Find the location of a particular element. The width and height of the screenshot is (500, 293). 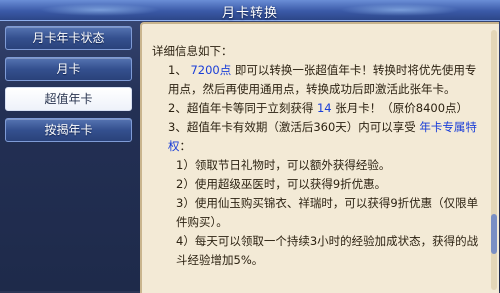

window-title: 月卡转换 is located at coordinates (249, 13).